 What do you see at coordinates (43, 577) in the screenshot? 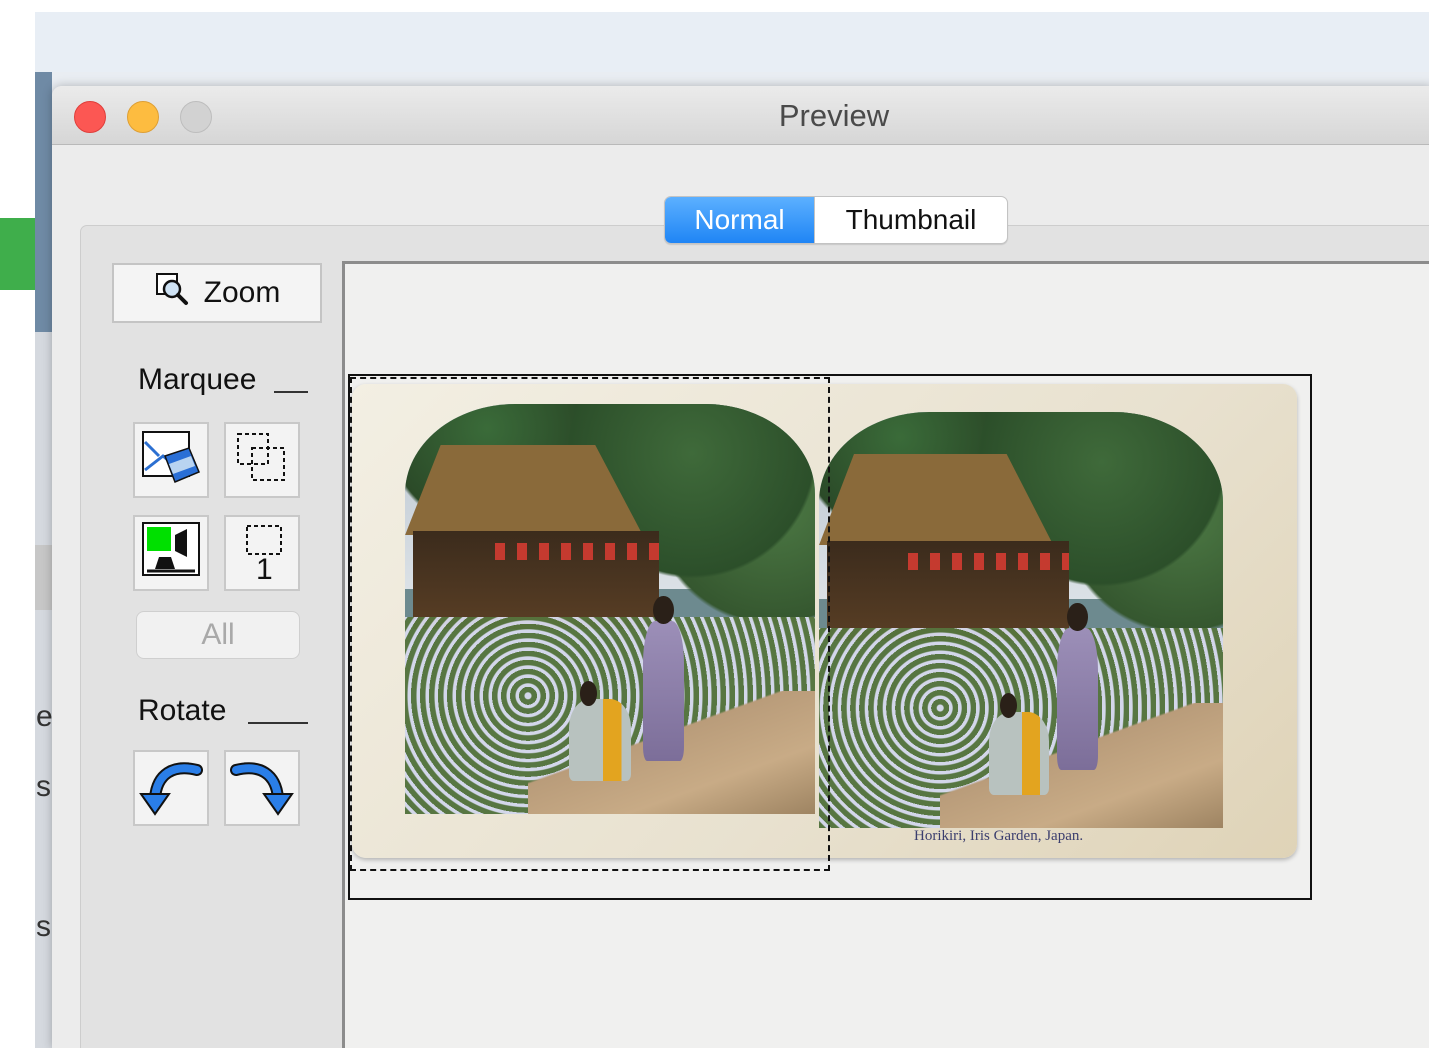
I see `background-sidebar-row` at bounding box center [43, 577].